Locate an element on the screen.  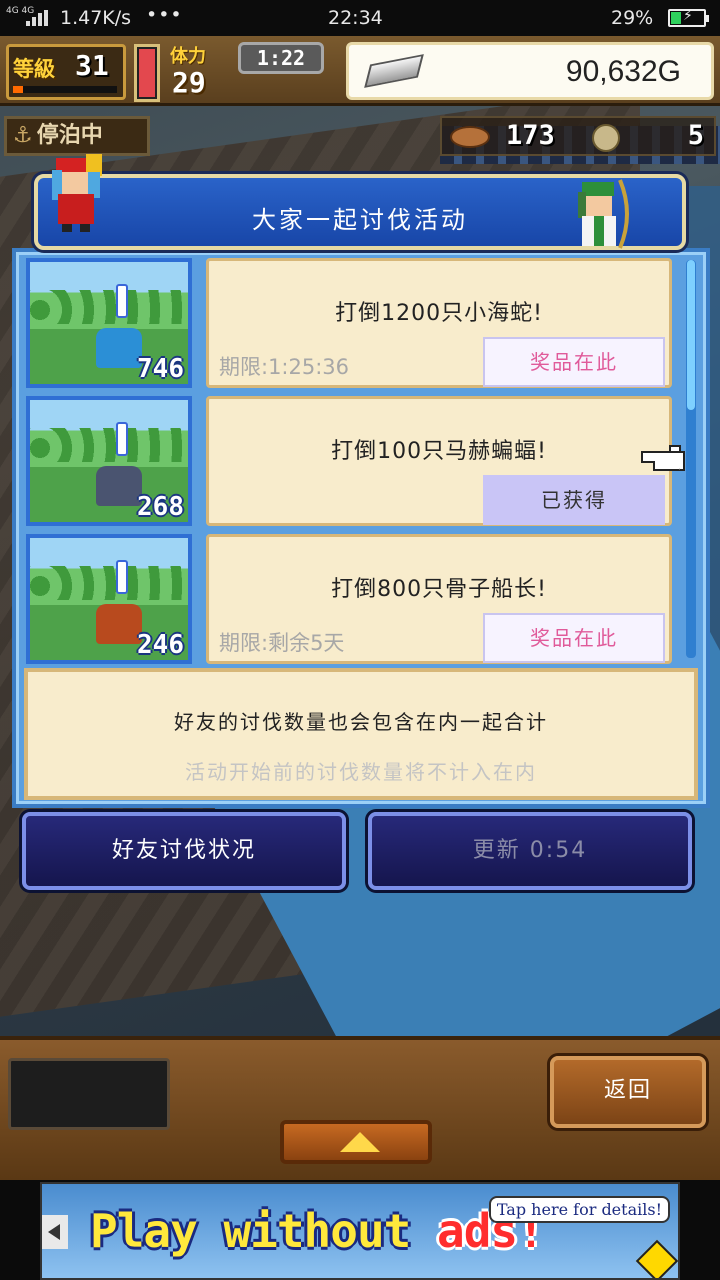
signal-icon is located at coordinates (37, 18).